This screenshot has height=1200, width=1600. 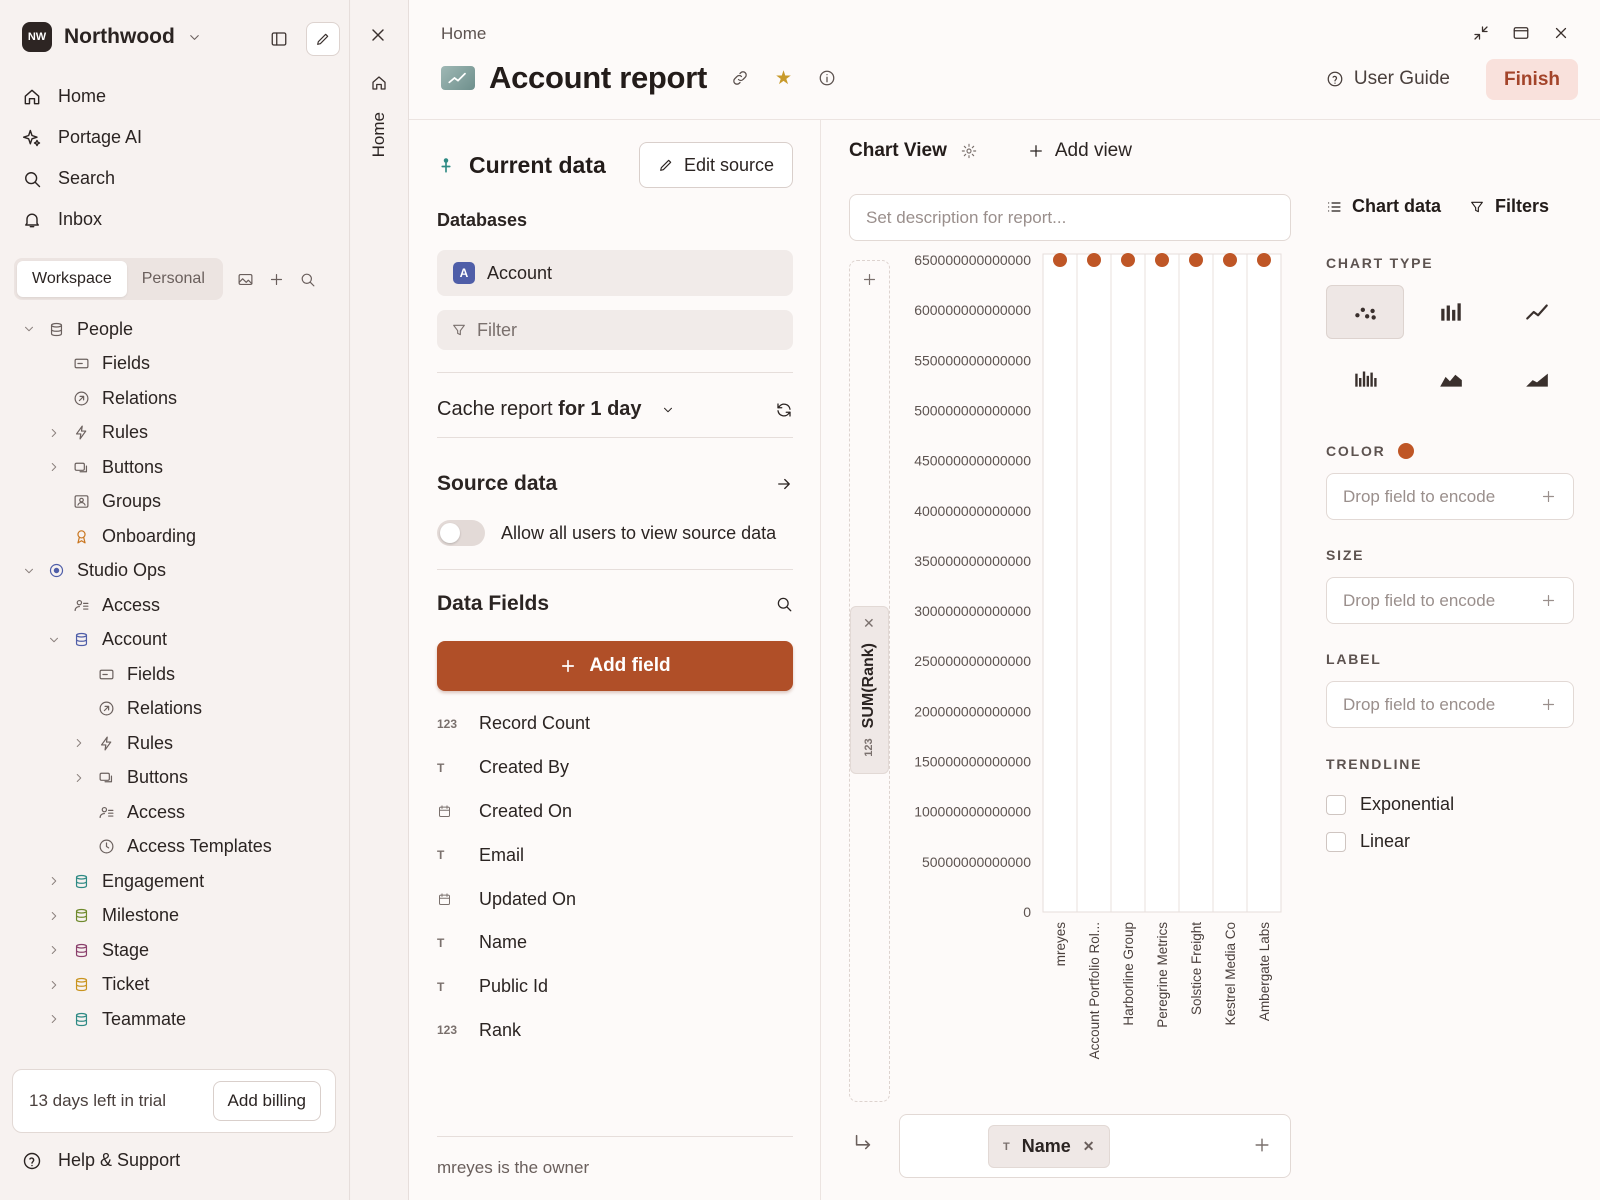 I want to click on breadcrumb: Home, so click(x=463, y=34).